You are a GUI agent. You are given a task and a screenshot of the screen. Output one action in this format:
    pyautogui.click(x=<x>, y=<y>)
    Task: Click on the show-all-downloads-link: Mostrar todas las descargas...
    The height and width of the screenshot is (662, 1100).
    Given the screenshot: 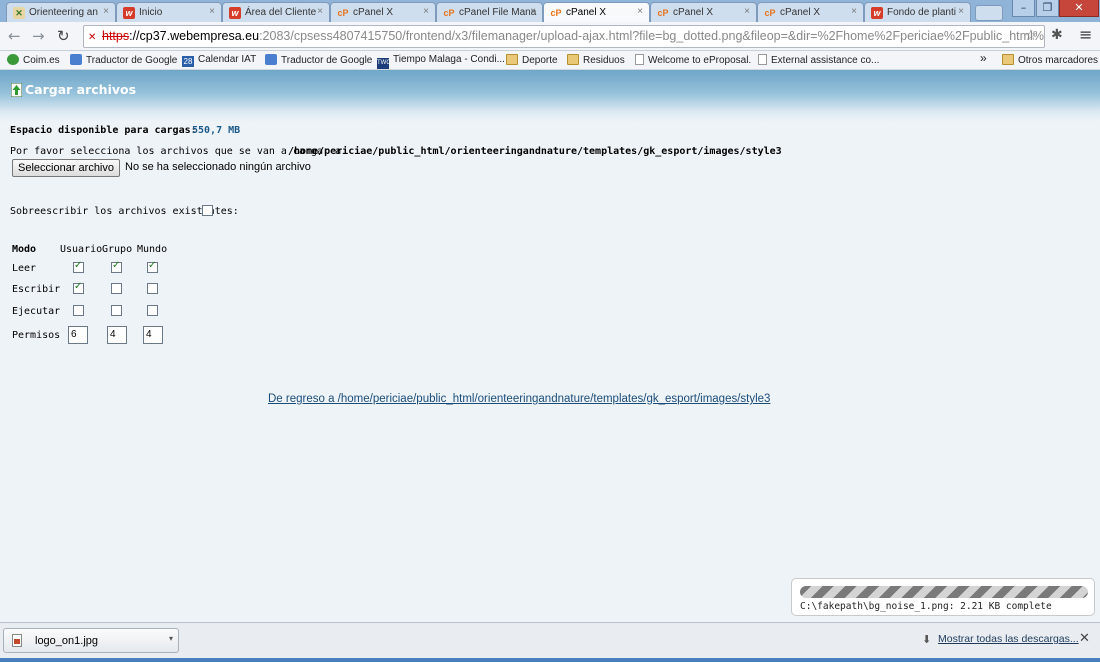 What is the action you would take?
    pyautogui.click(x=1008, y=639)
    